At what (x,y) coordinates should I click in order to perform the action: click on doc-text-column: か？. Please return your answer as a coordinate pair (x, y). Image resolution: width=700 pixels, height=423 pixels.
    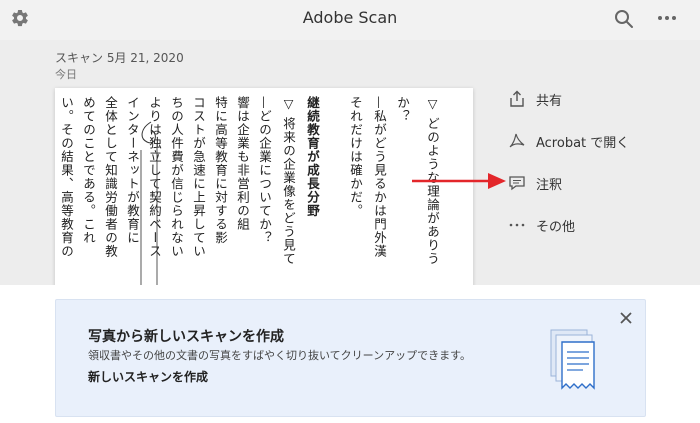
    Looking at the image, I should click on (402, 109).